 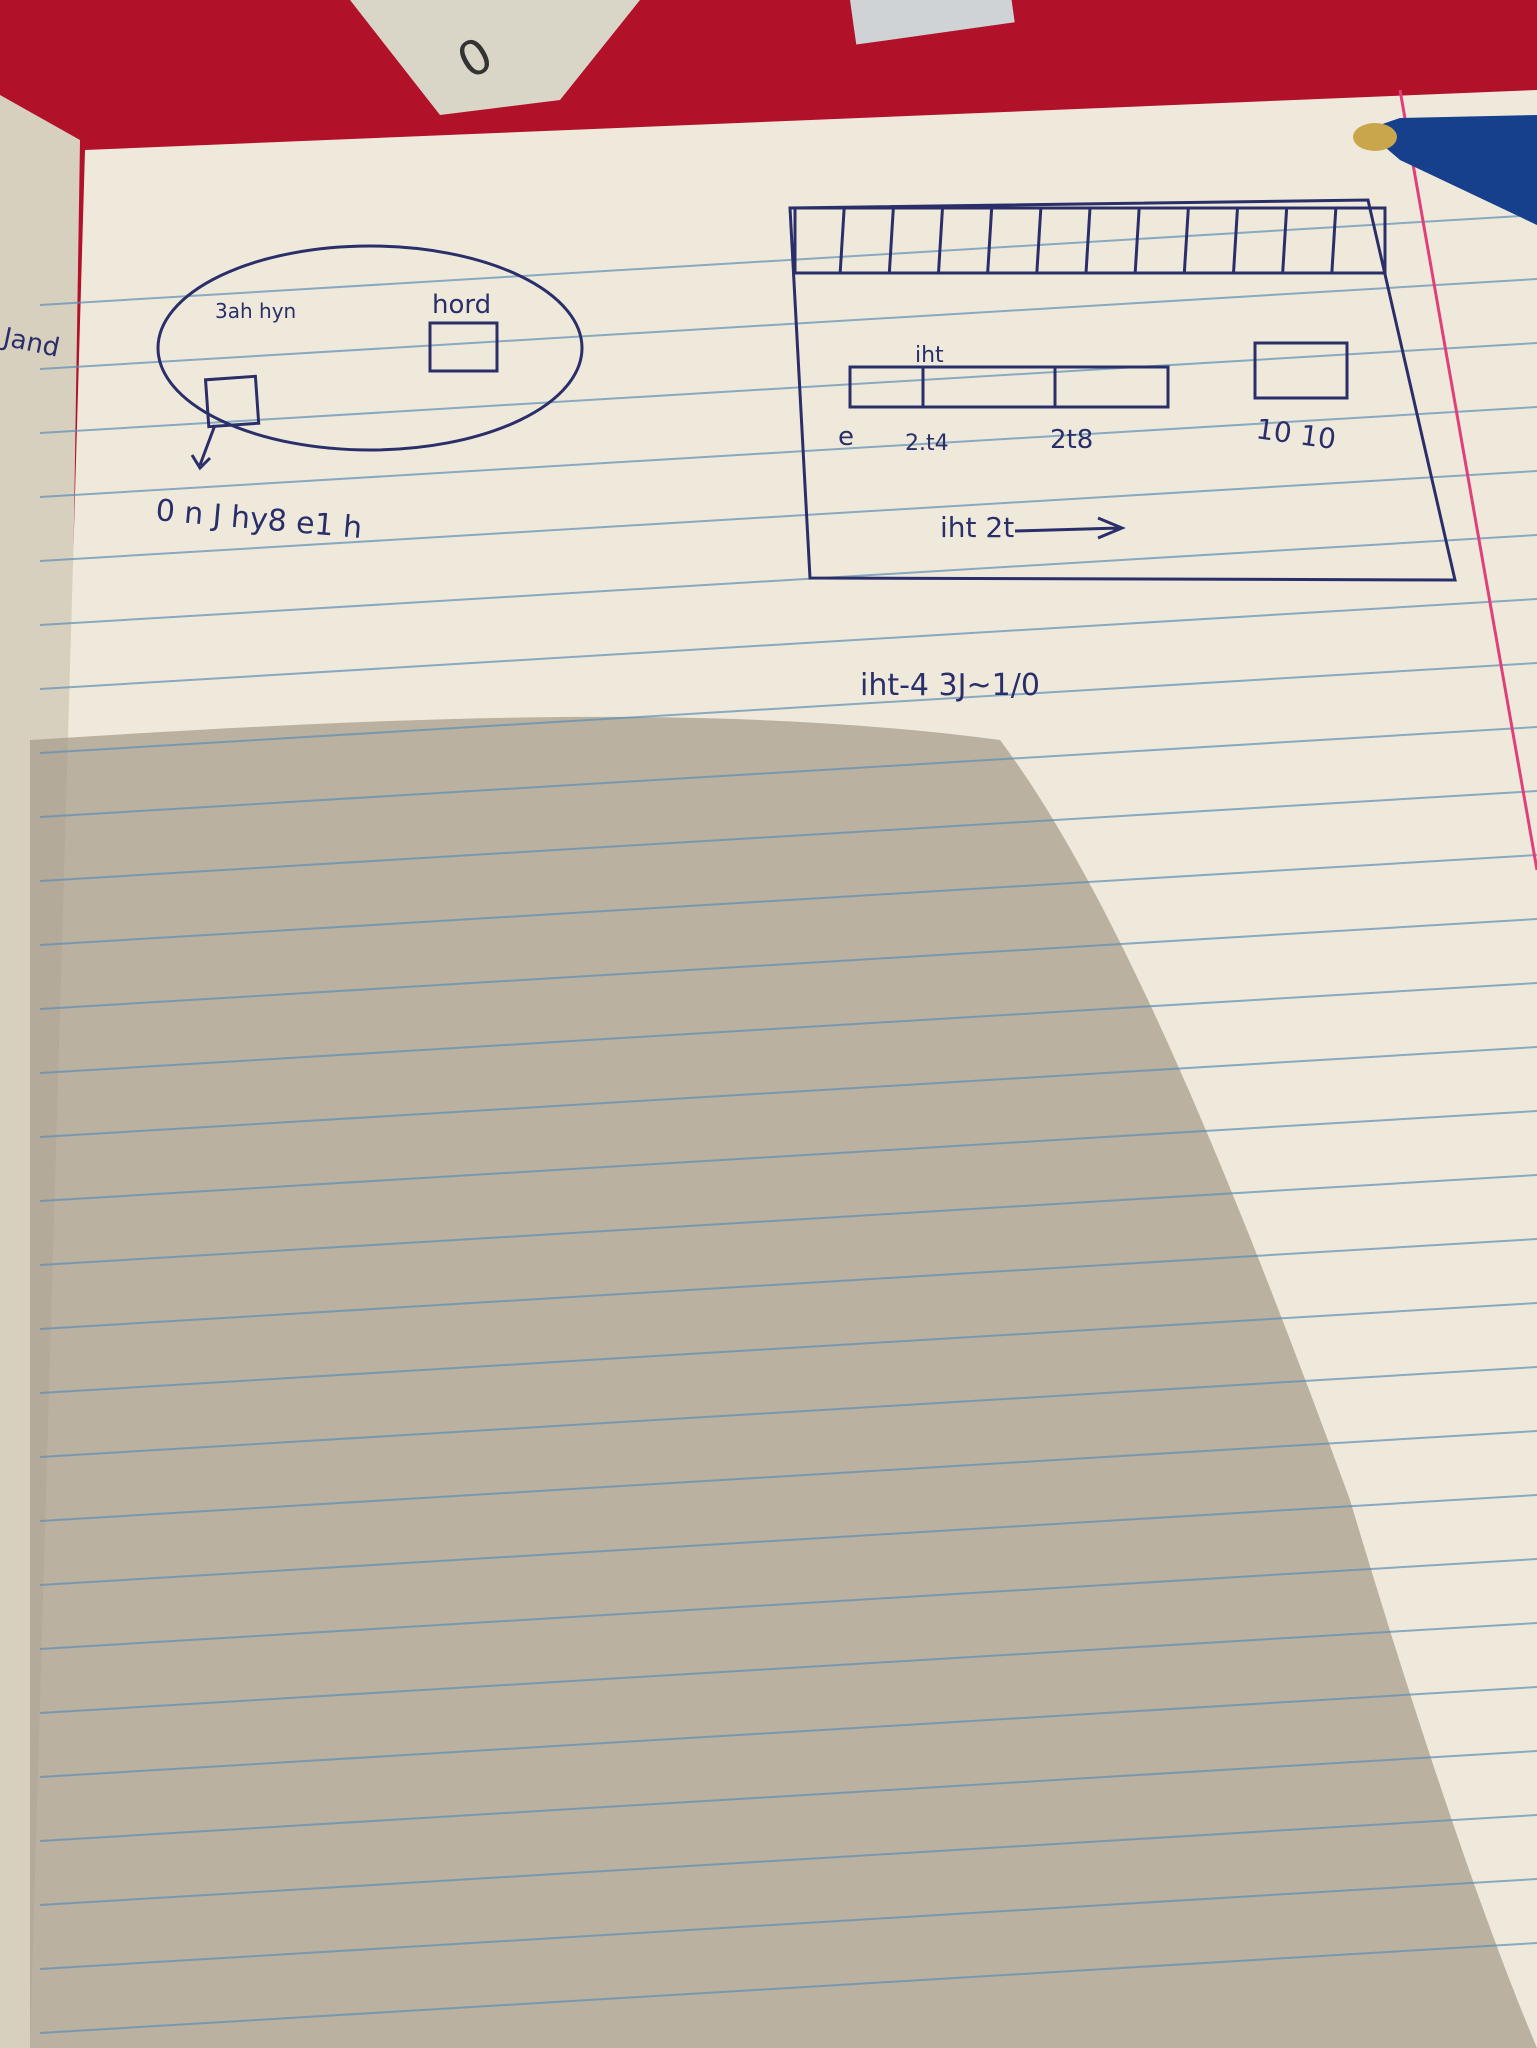 I want to click on tick-label-3: 2t8, so click(x=1071, y=440).